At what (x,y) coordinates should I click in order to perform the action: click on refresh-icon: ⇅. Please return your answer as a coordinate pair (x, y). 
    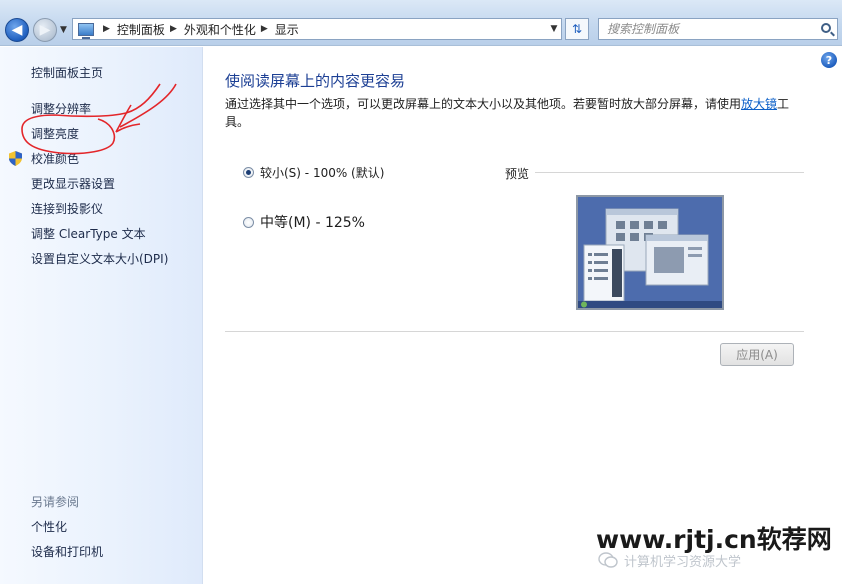
    Looking at the image, I should click on (577, 29).